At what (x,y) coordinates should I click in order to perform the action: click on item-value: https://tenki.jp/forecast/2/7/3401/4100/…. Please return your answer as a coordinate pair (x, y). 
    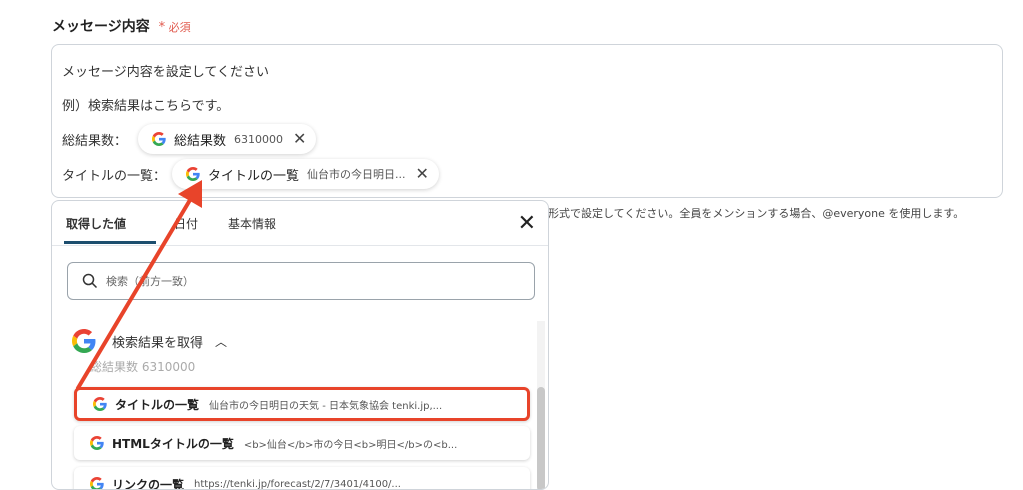
    Looking at the image, I should click on (297, 484).